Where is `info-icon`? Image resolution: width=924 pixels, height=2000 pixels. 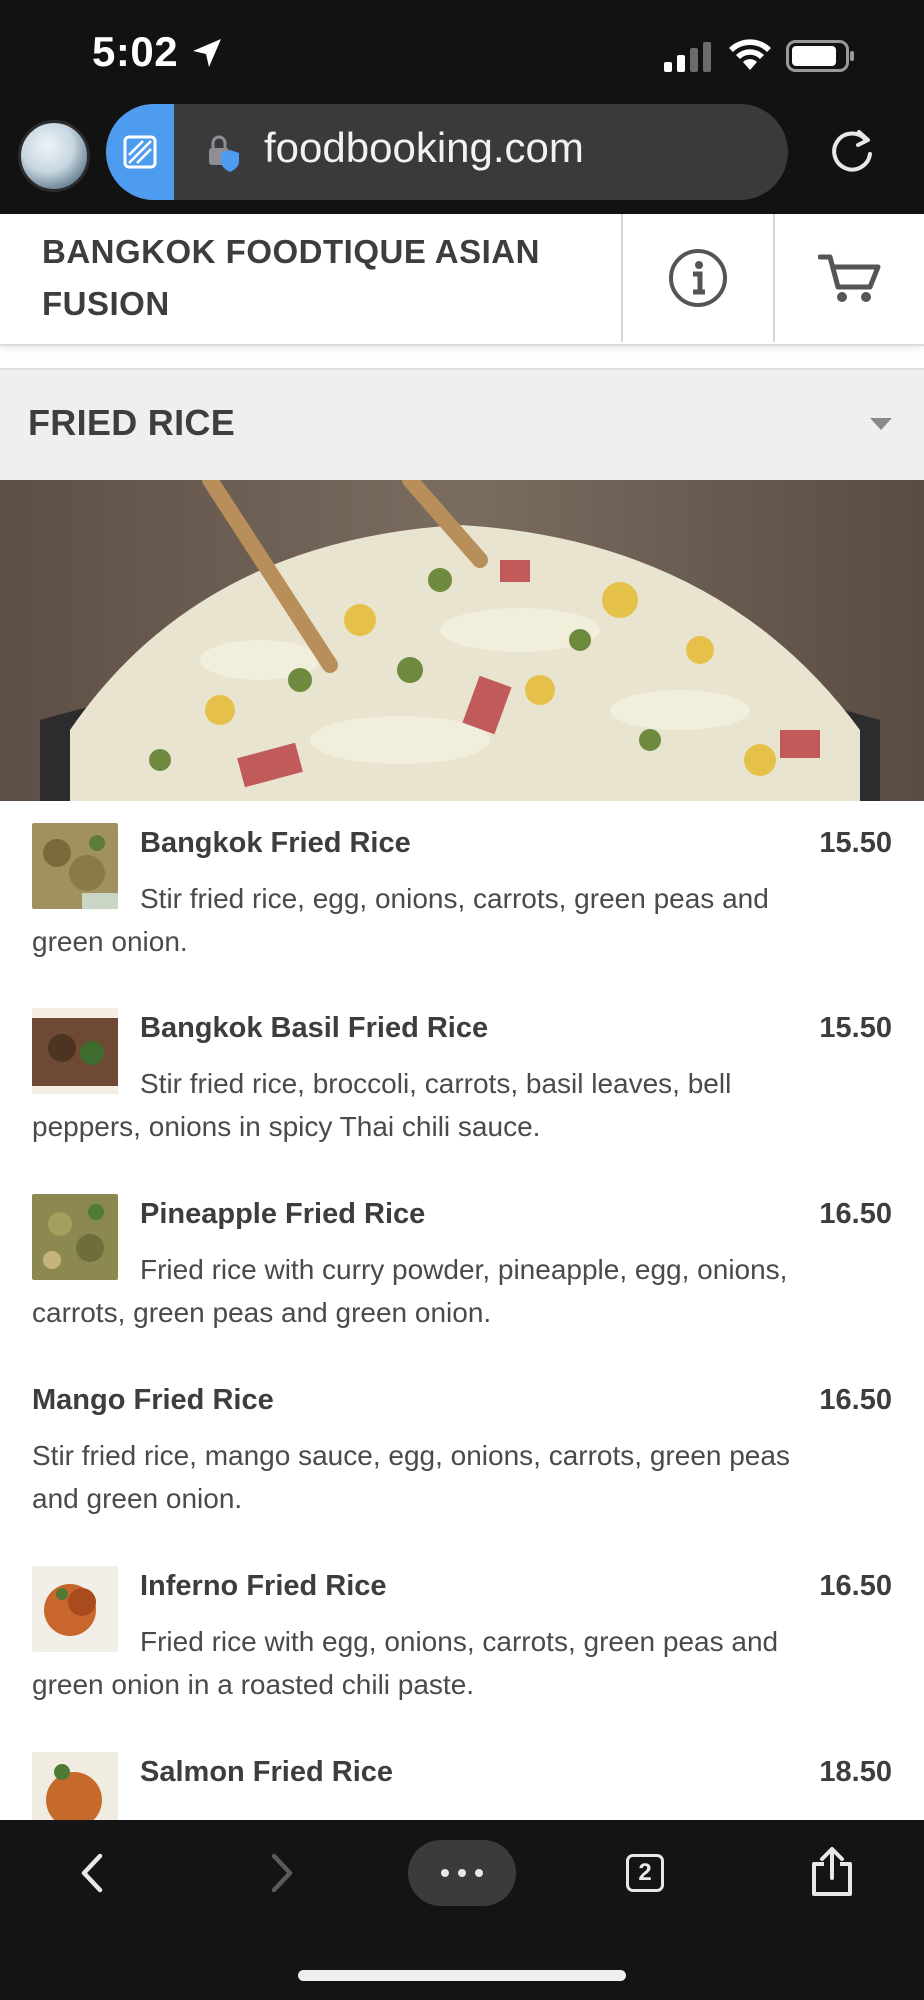 info-icon is located at coordinates (698, 278).